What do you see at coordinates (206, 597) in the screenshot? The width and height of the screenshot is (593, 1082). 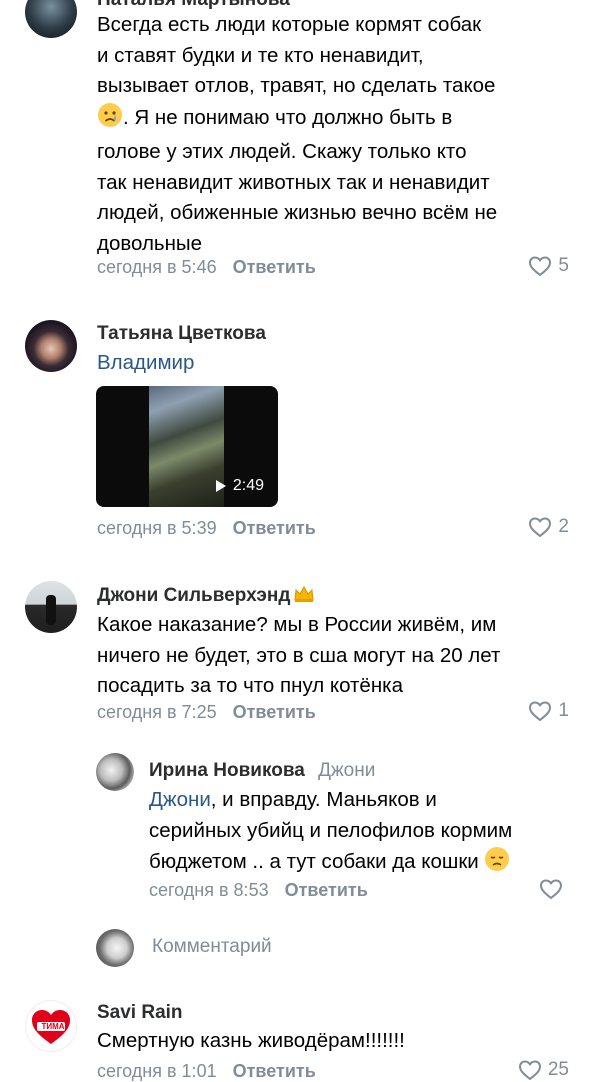 I see `comment-author: Джони Сильверхэнд` at bounding box center [206, 597].